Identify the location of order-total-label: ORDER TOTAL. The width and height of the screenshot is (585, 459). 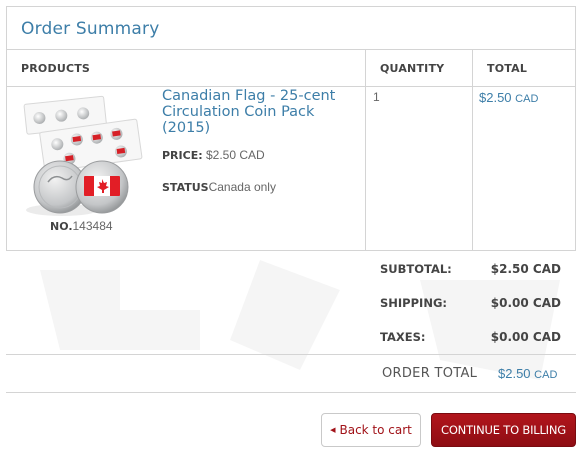
(430, 373).